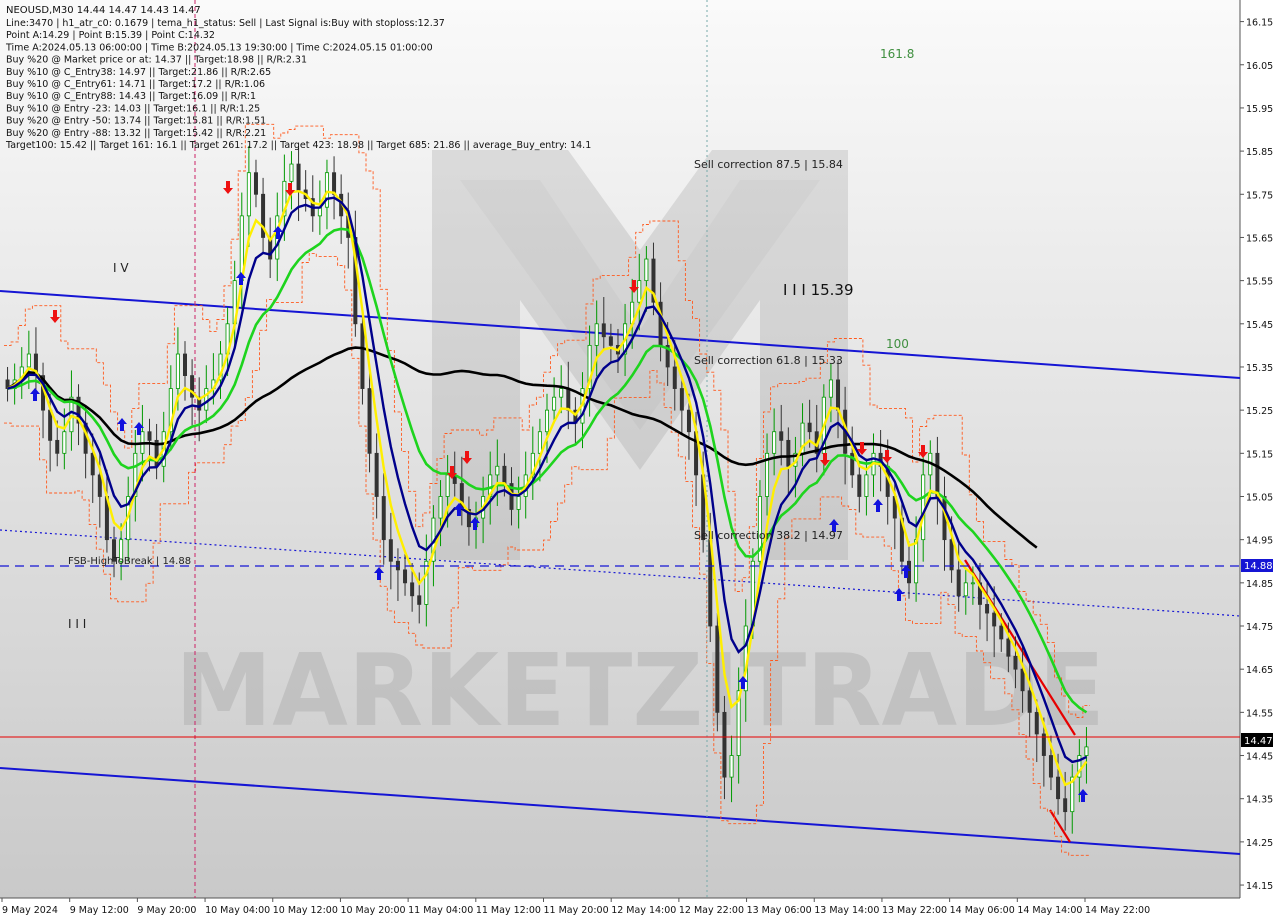  What do you see at coordinates (914, 910) in the screenshot?
I see `time-tick-label: 13 May 22:00` at bounding box center [914, 910].